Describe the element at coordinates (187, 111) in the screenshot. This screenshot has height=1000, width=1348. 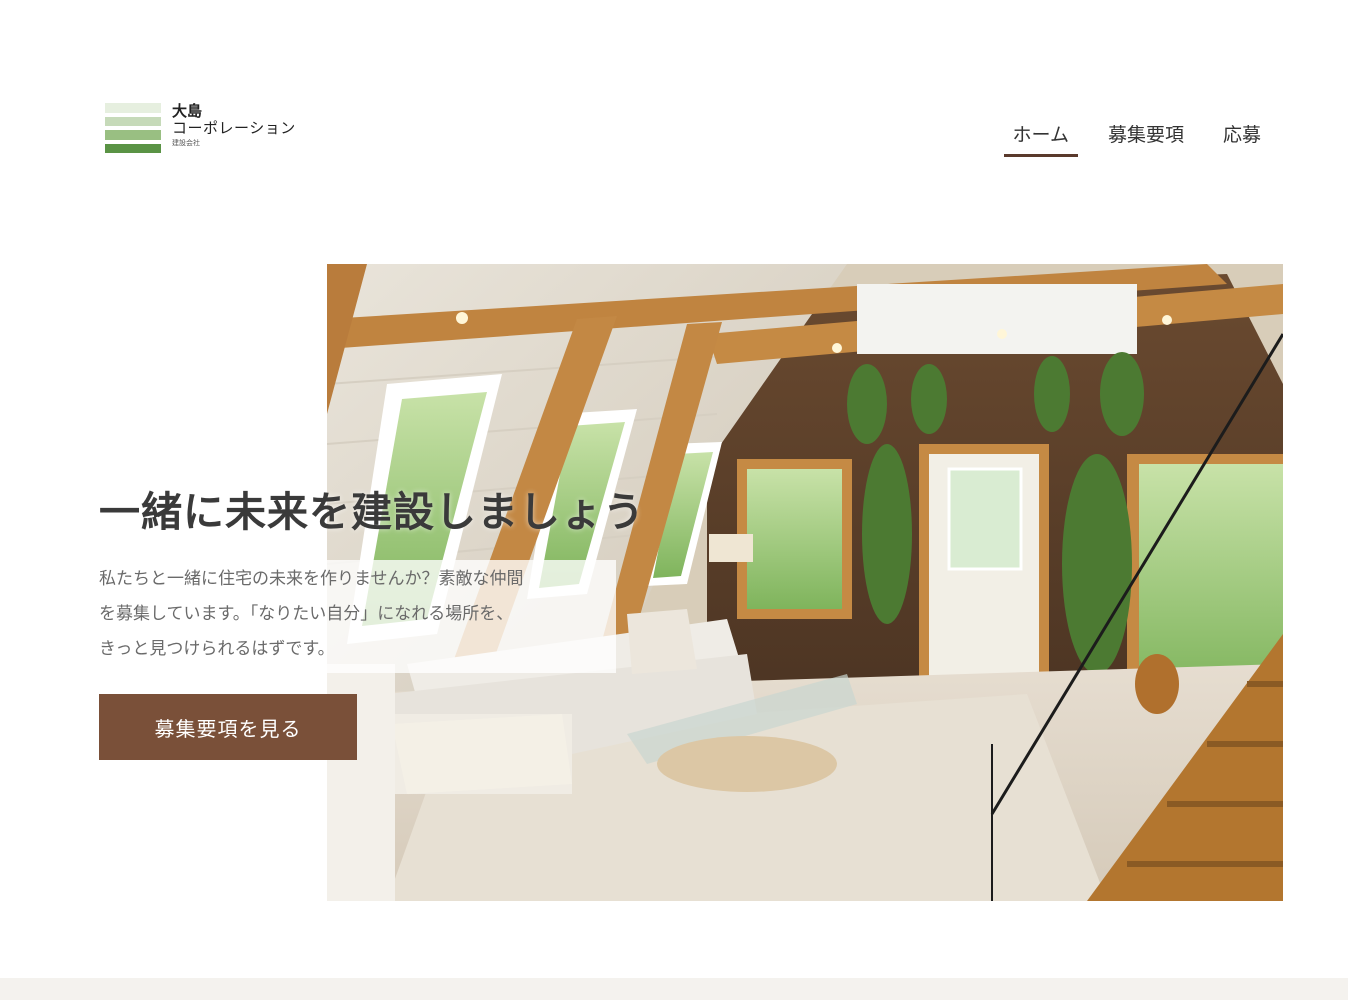
I see `logo-name-line1: 大島` at that location.